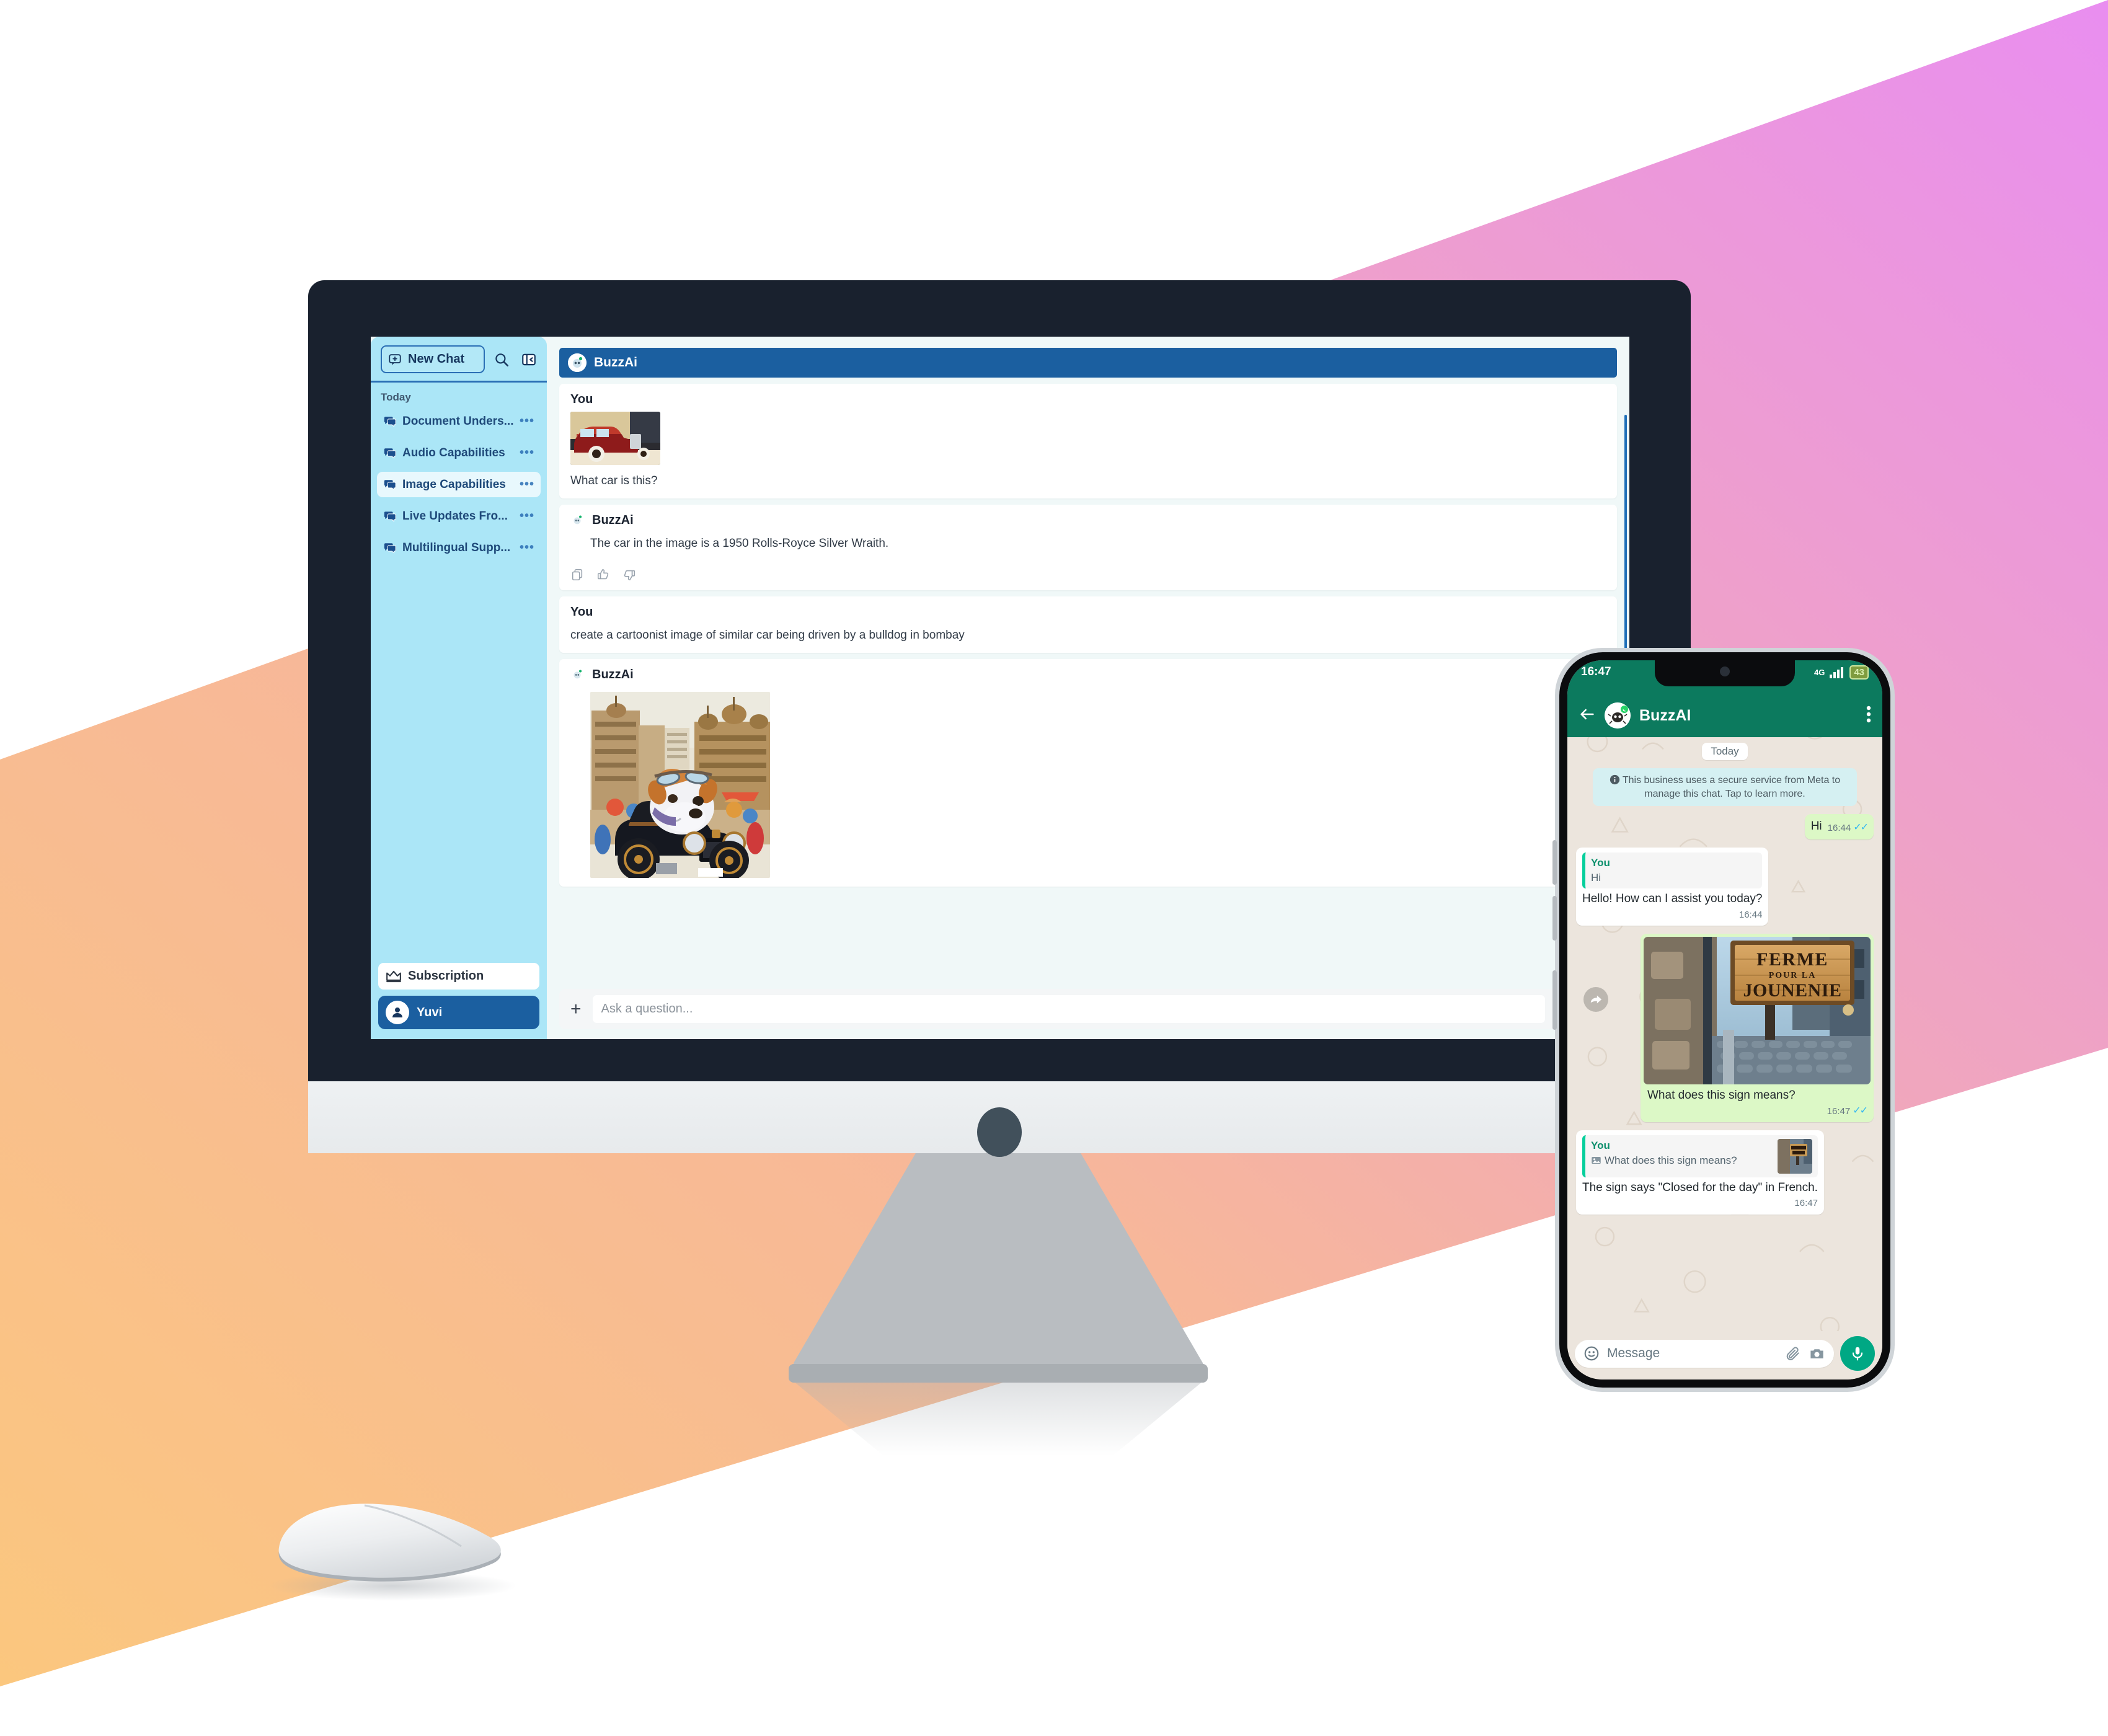  I want to click on thumbs-up-icon, so click(603, 575).